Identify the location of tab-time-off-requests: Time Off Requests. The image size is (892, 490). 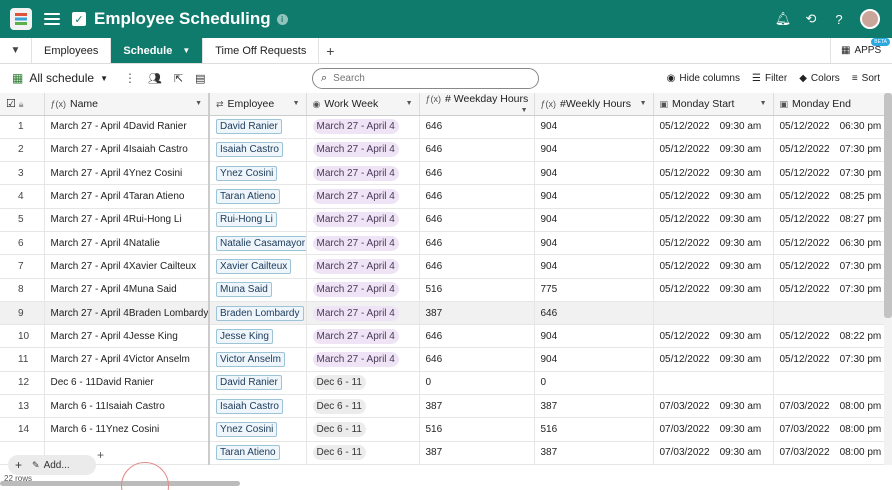
(261, 50).